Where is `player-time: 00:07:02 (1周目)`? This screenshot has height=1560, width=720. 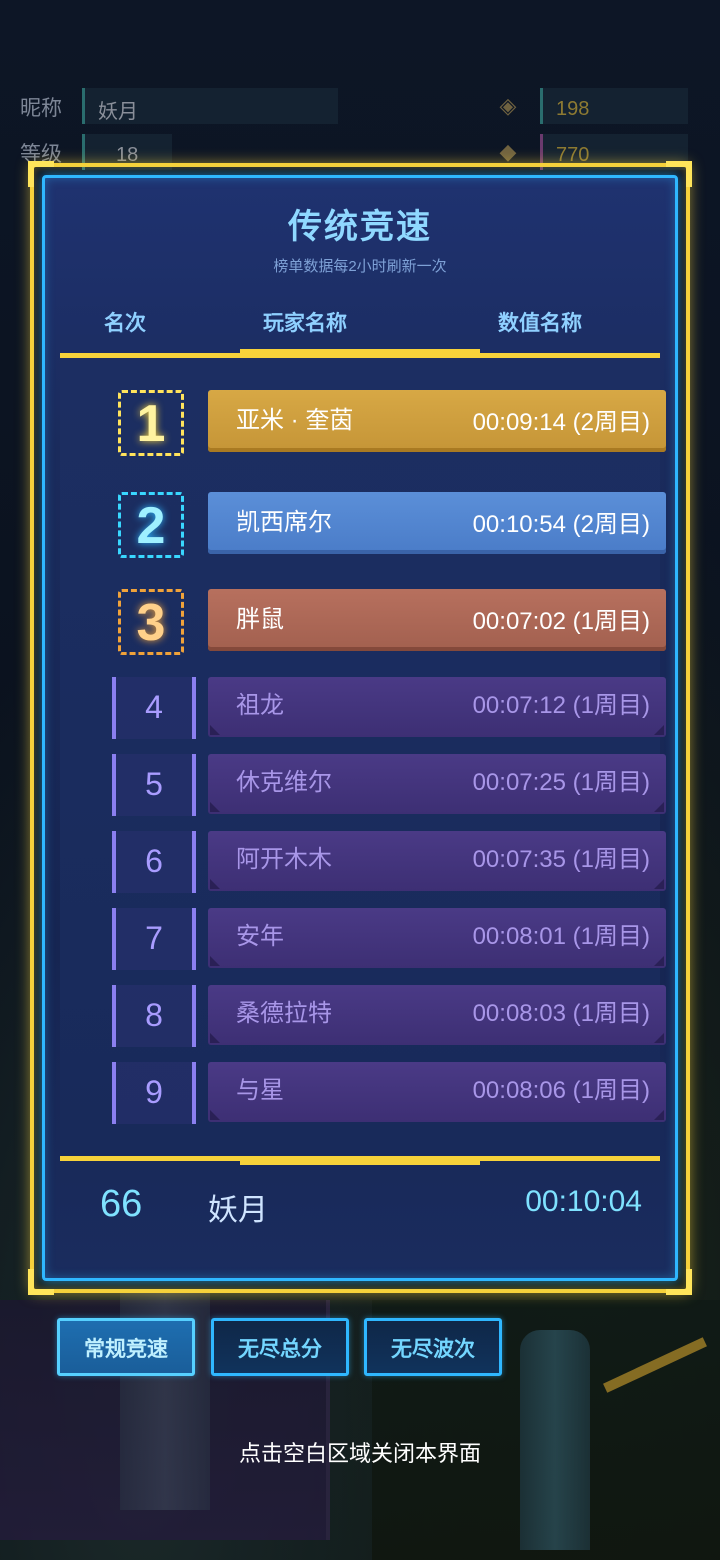
player-time: 00:07:02 (1周目) is located at coordinates (561, 621).